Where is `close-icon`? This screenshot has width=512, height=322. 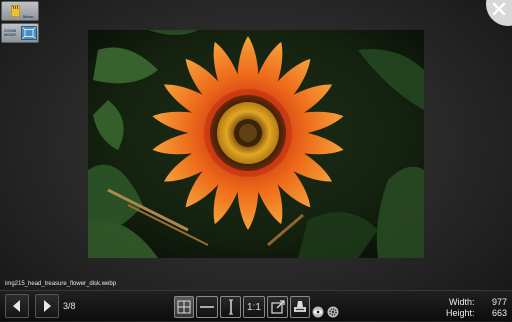
close-icon is located at coordinates (499, 9).